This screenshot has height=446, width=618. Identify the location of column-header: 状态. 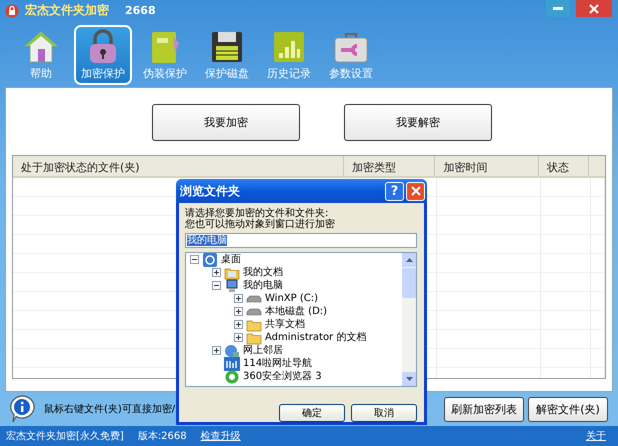
(564, 166).